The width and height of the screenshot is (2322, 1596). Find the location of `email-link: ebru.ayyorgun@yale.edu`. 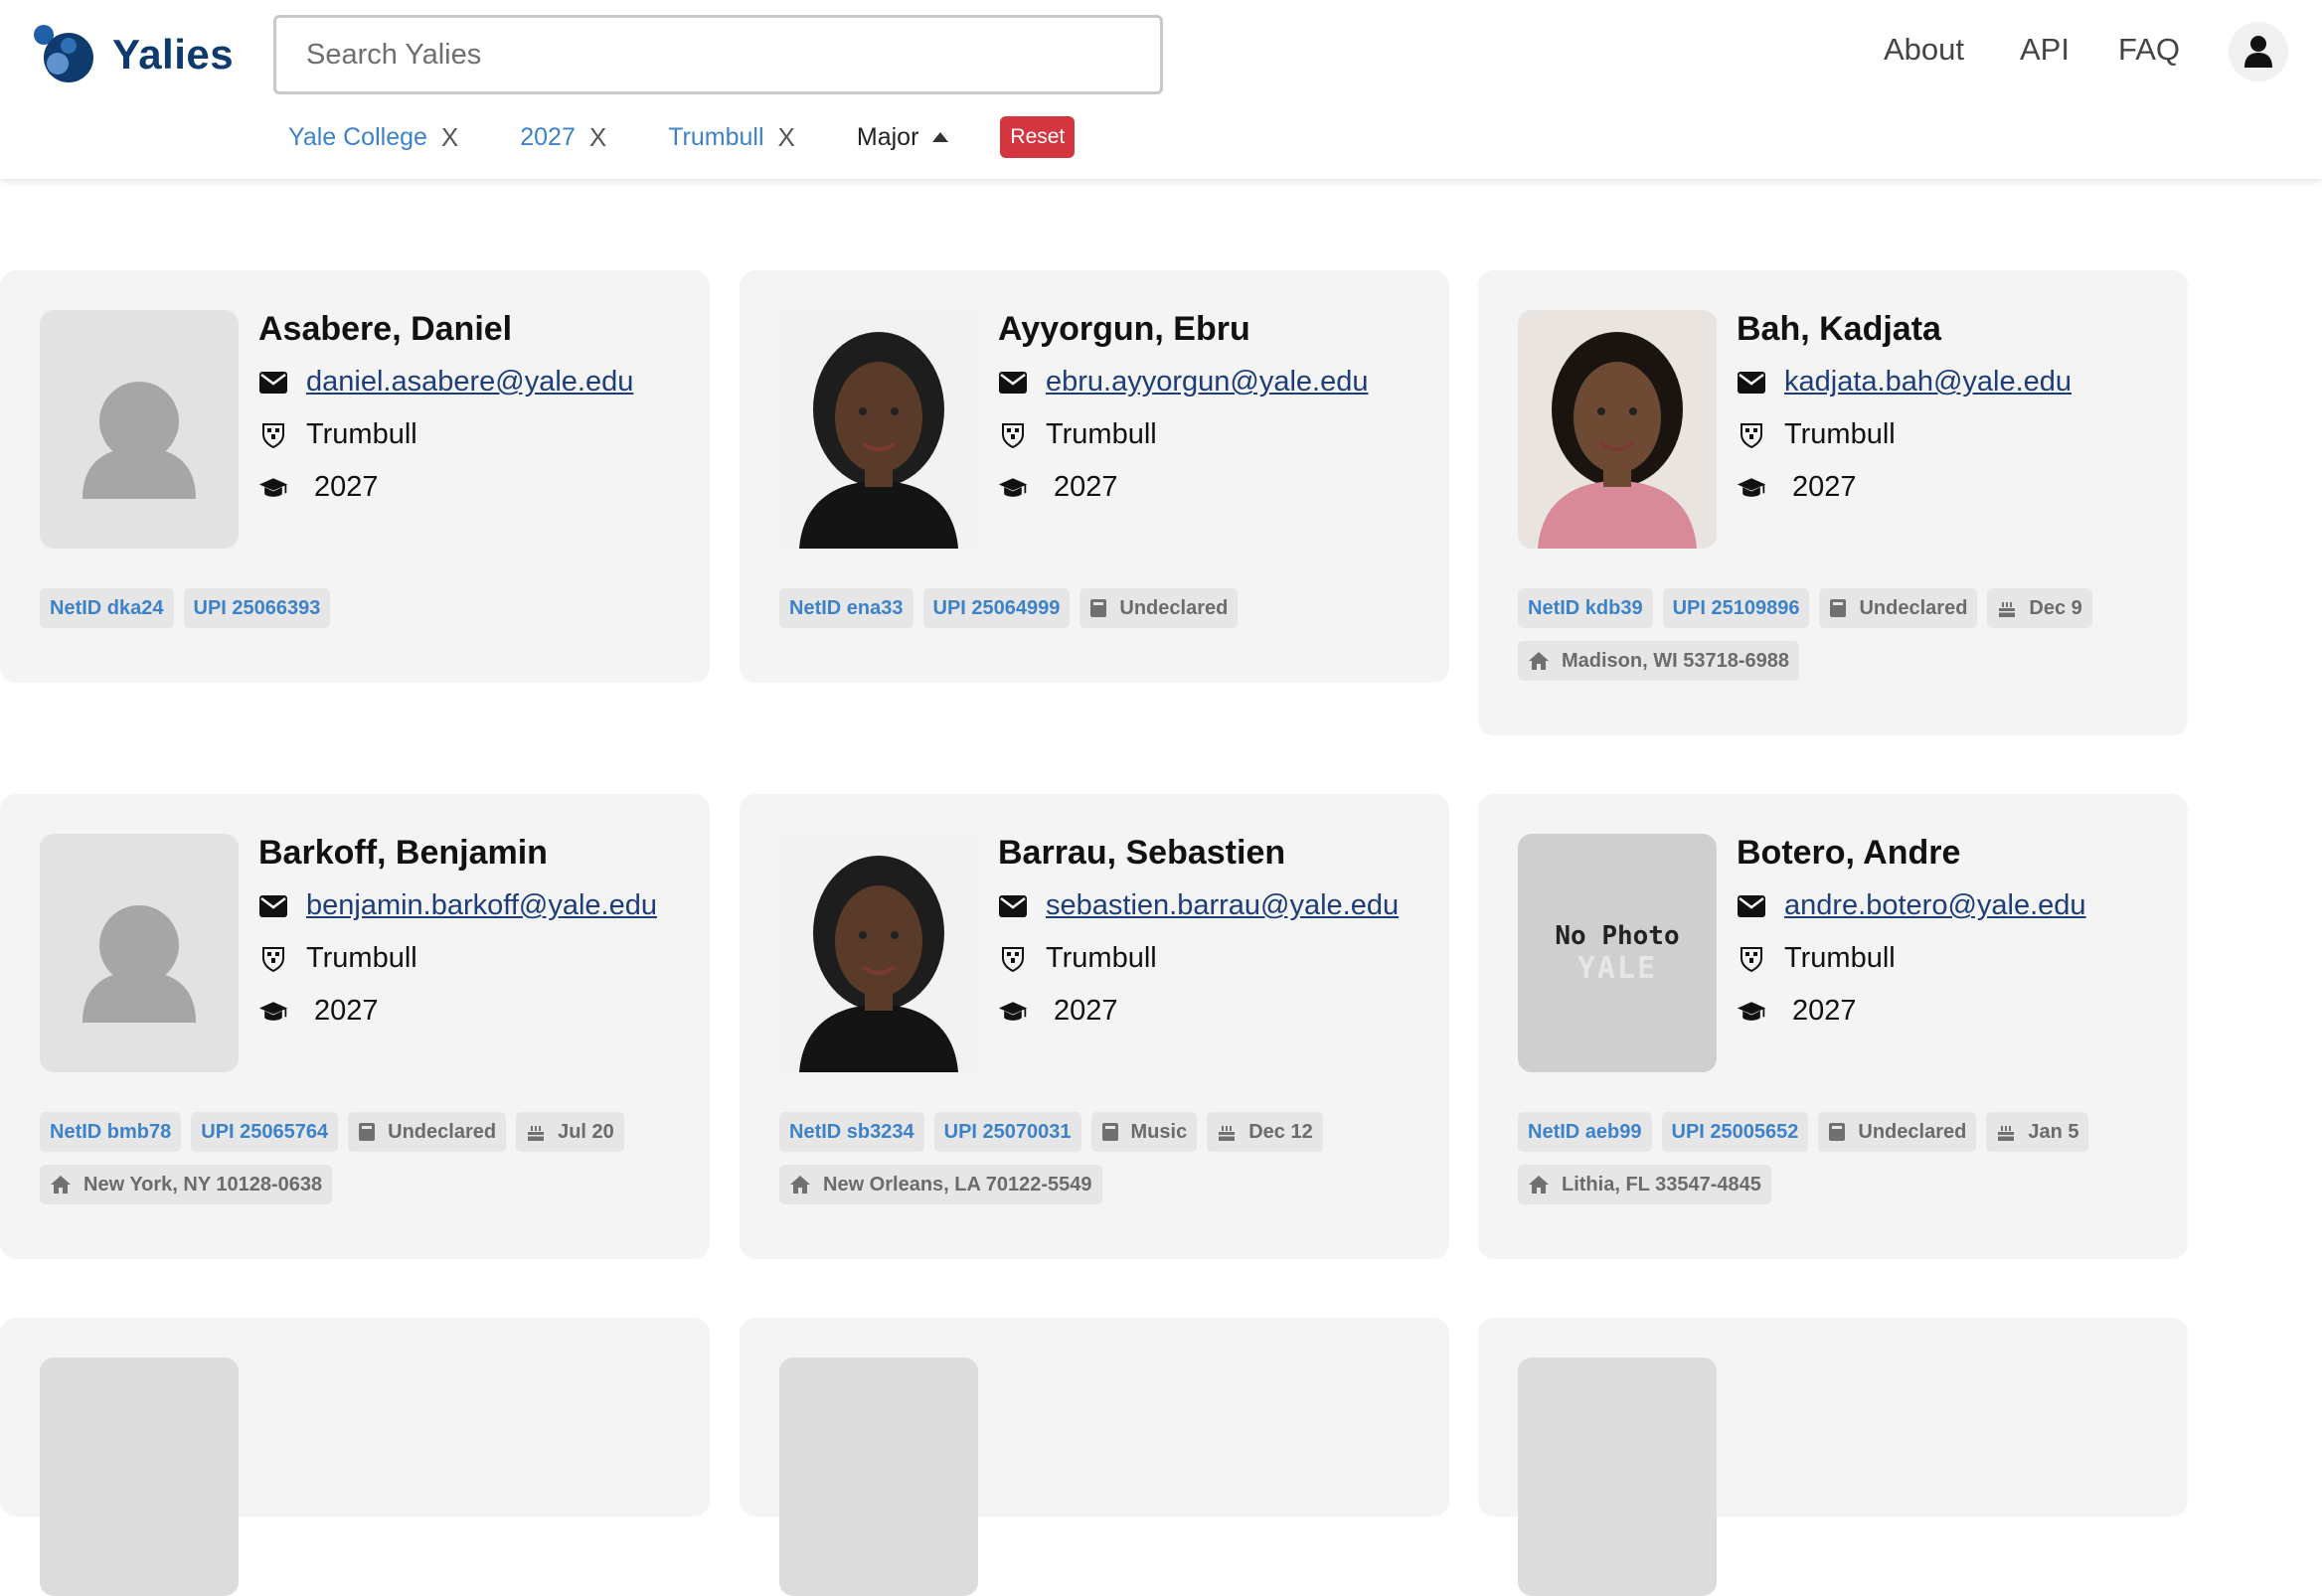

email-link: ebru.ayyorgun@yale.edu is located at coordinates (1207, 382).